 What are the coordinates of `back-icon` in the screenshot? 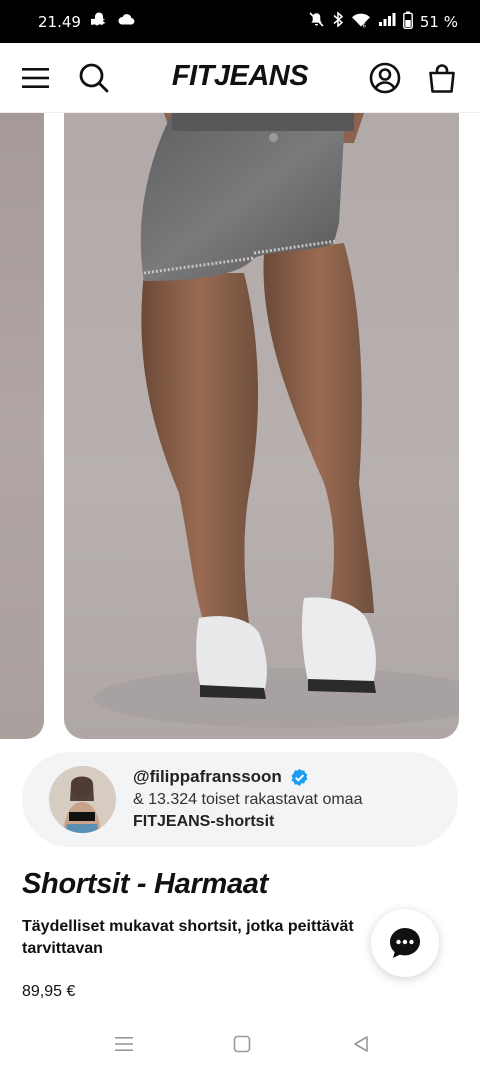 It's located at (361, 1044).